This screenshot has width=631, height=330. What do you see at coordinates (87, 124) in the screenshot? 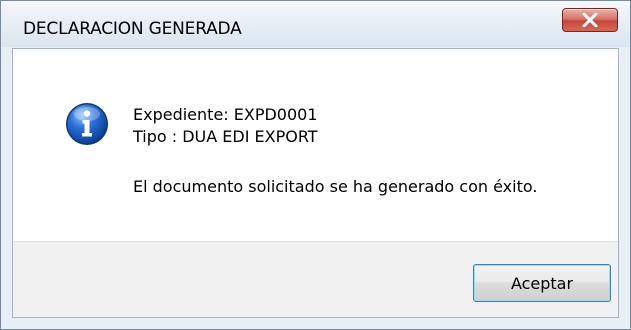
I see `information-icon` at bounding box center [87, 124].